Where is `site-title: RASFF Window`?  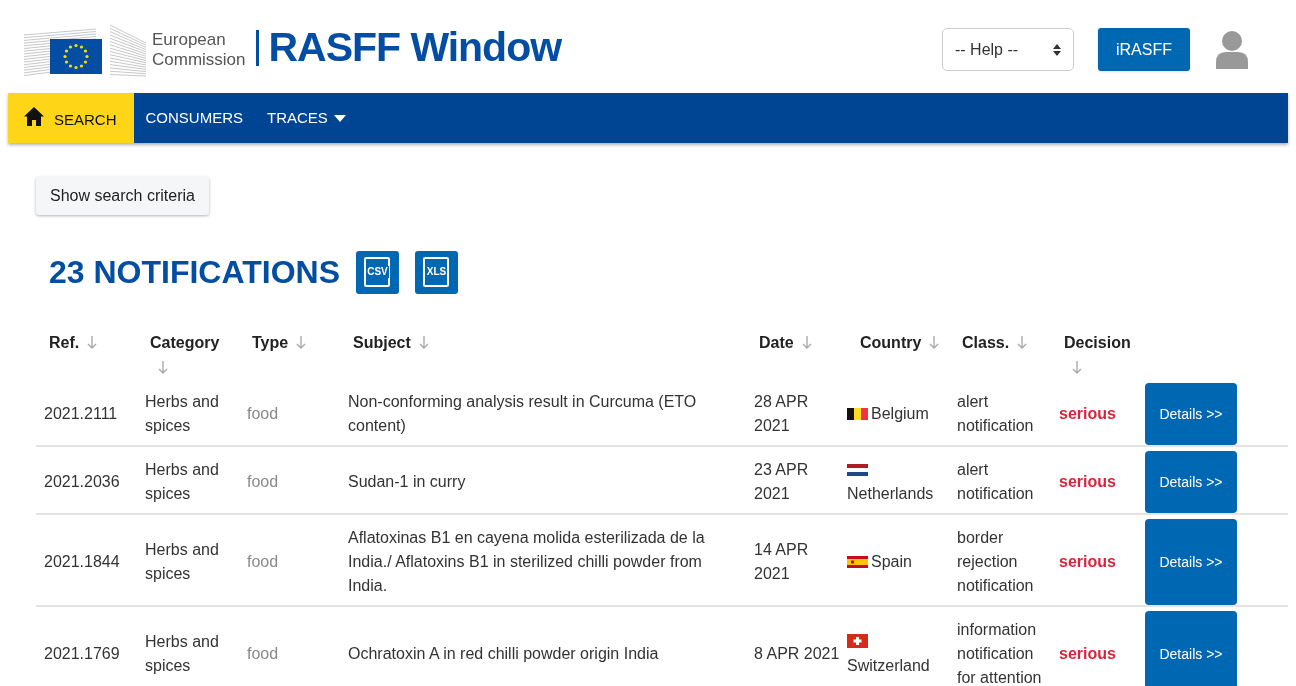 site-title: RASFF Window is located at coordinates (415, 47).